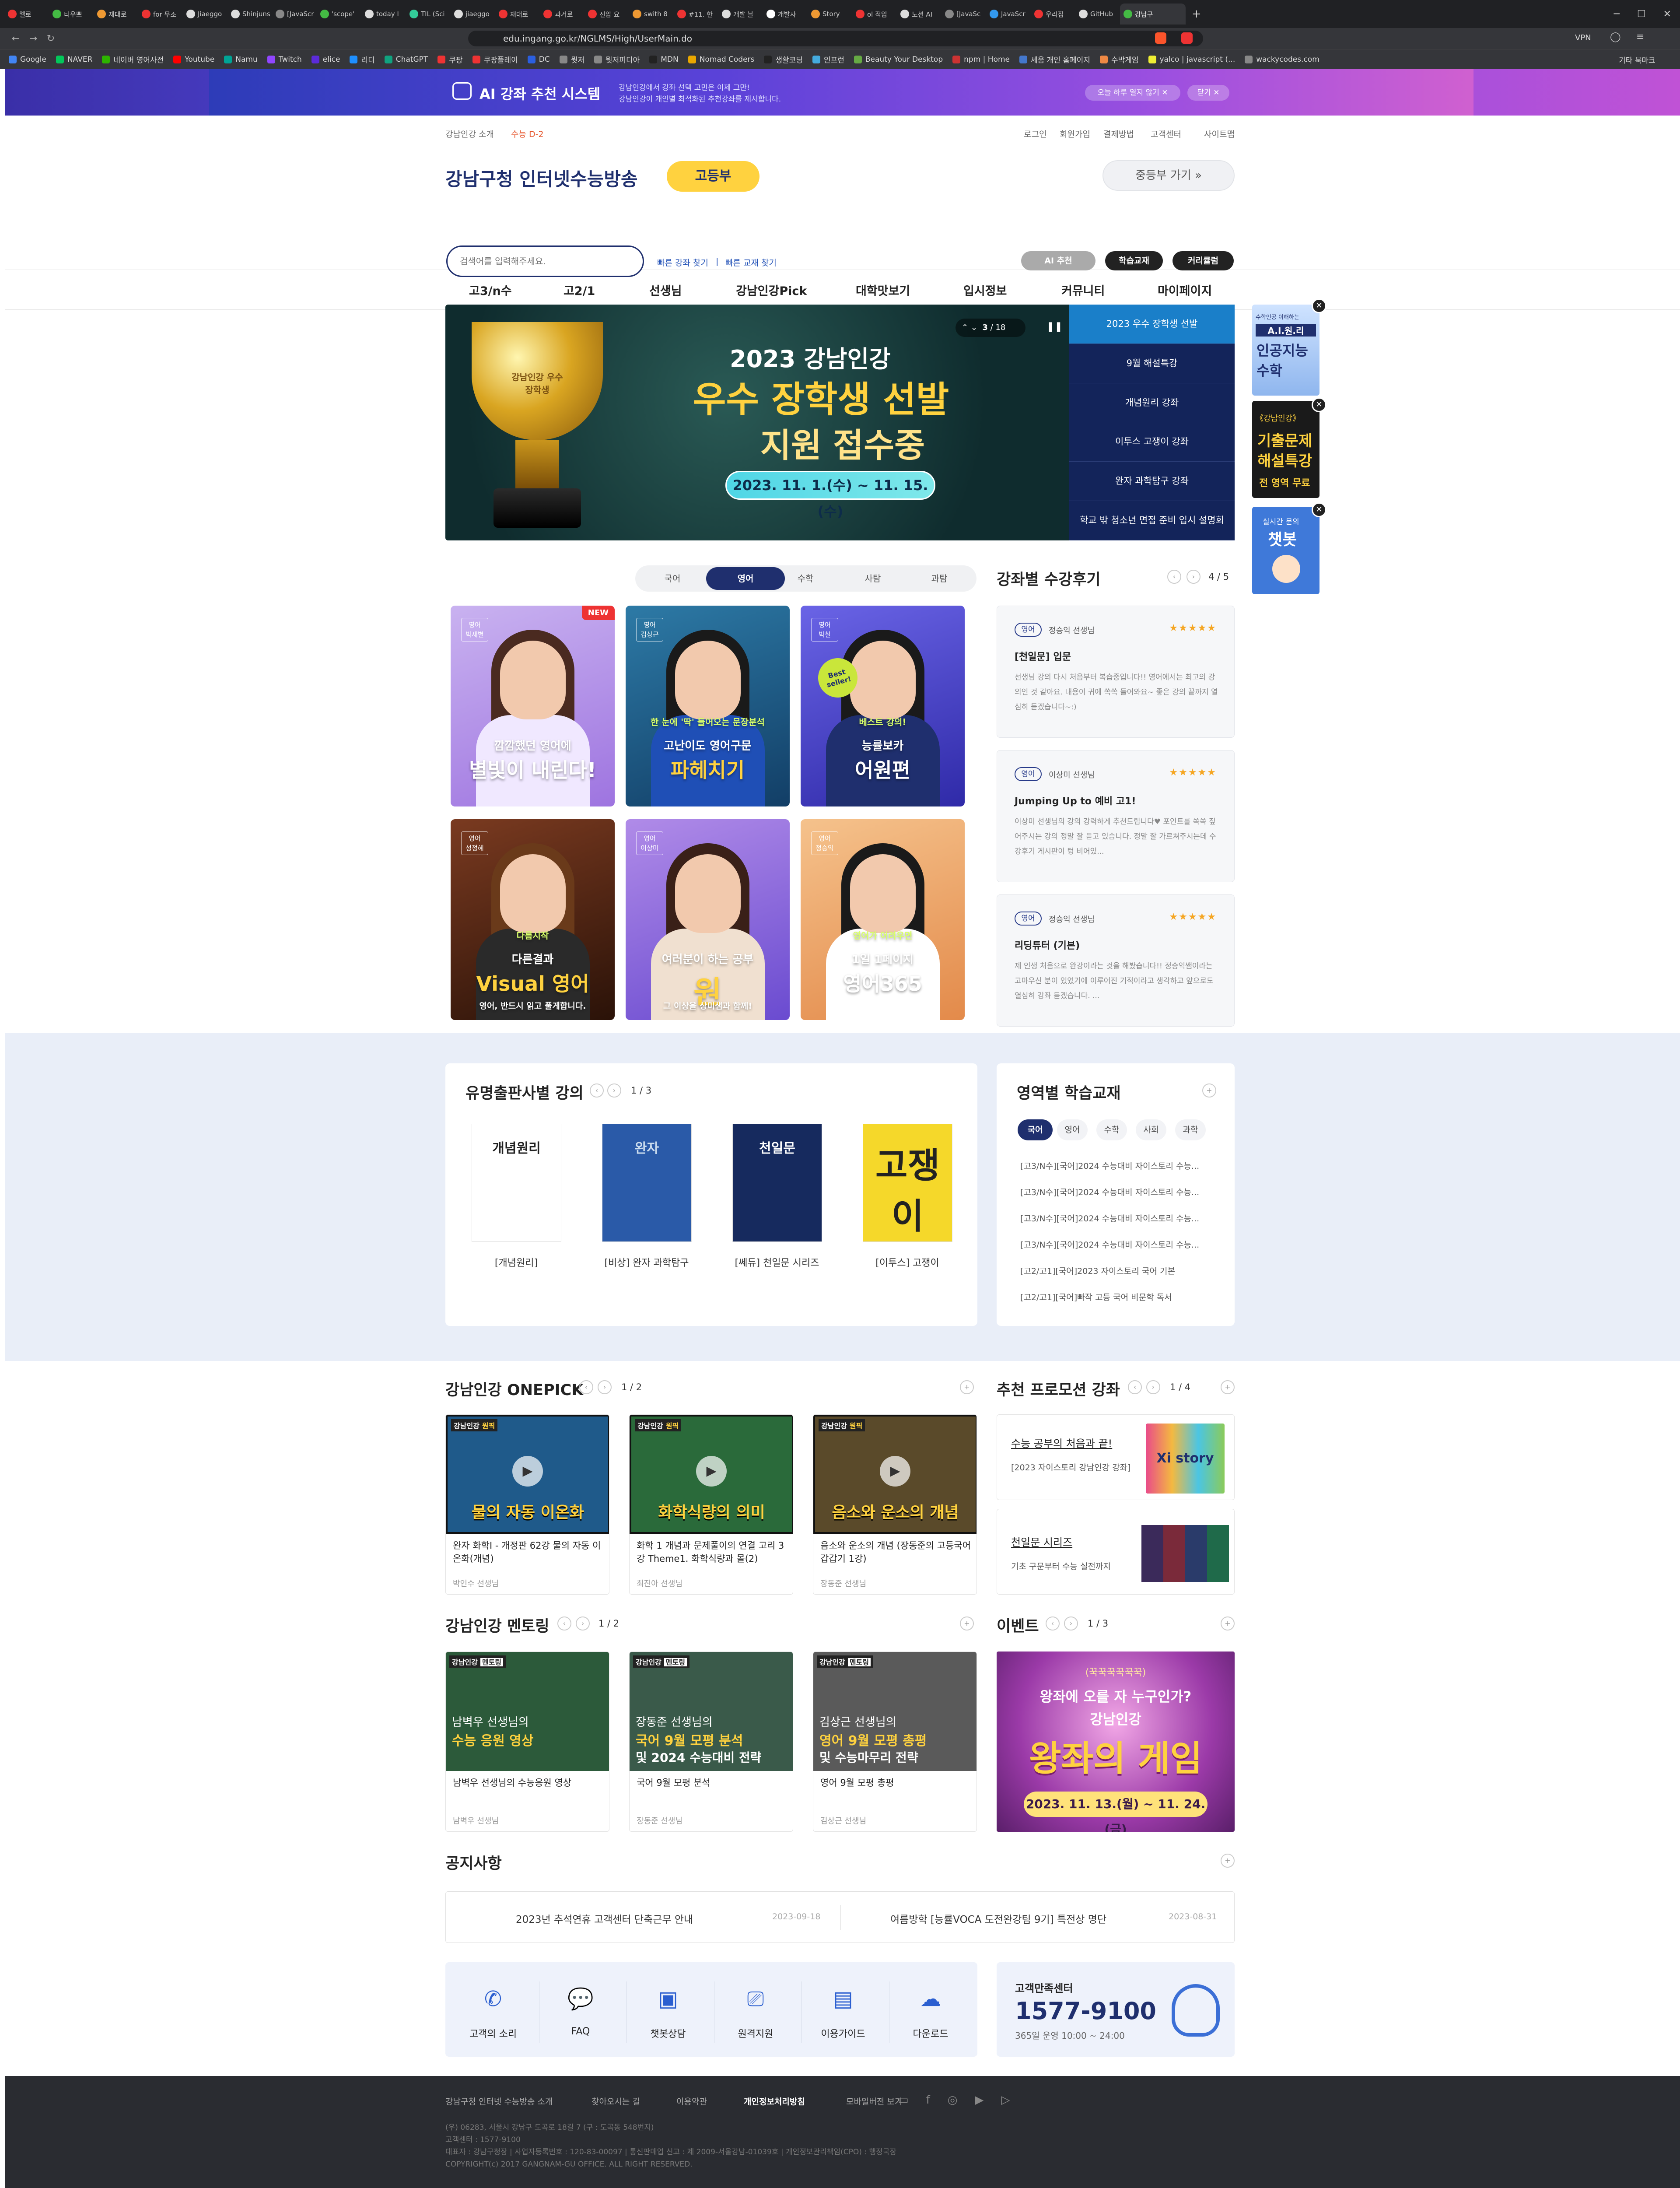 This screenshot has height=2188, width=1680. Describe the element at coordinates (777, 1183) in the screenshot. I see `book-cover: 천일문` at that location.